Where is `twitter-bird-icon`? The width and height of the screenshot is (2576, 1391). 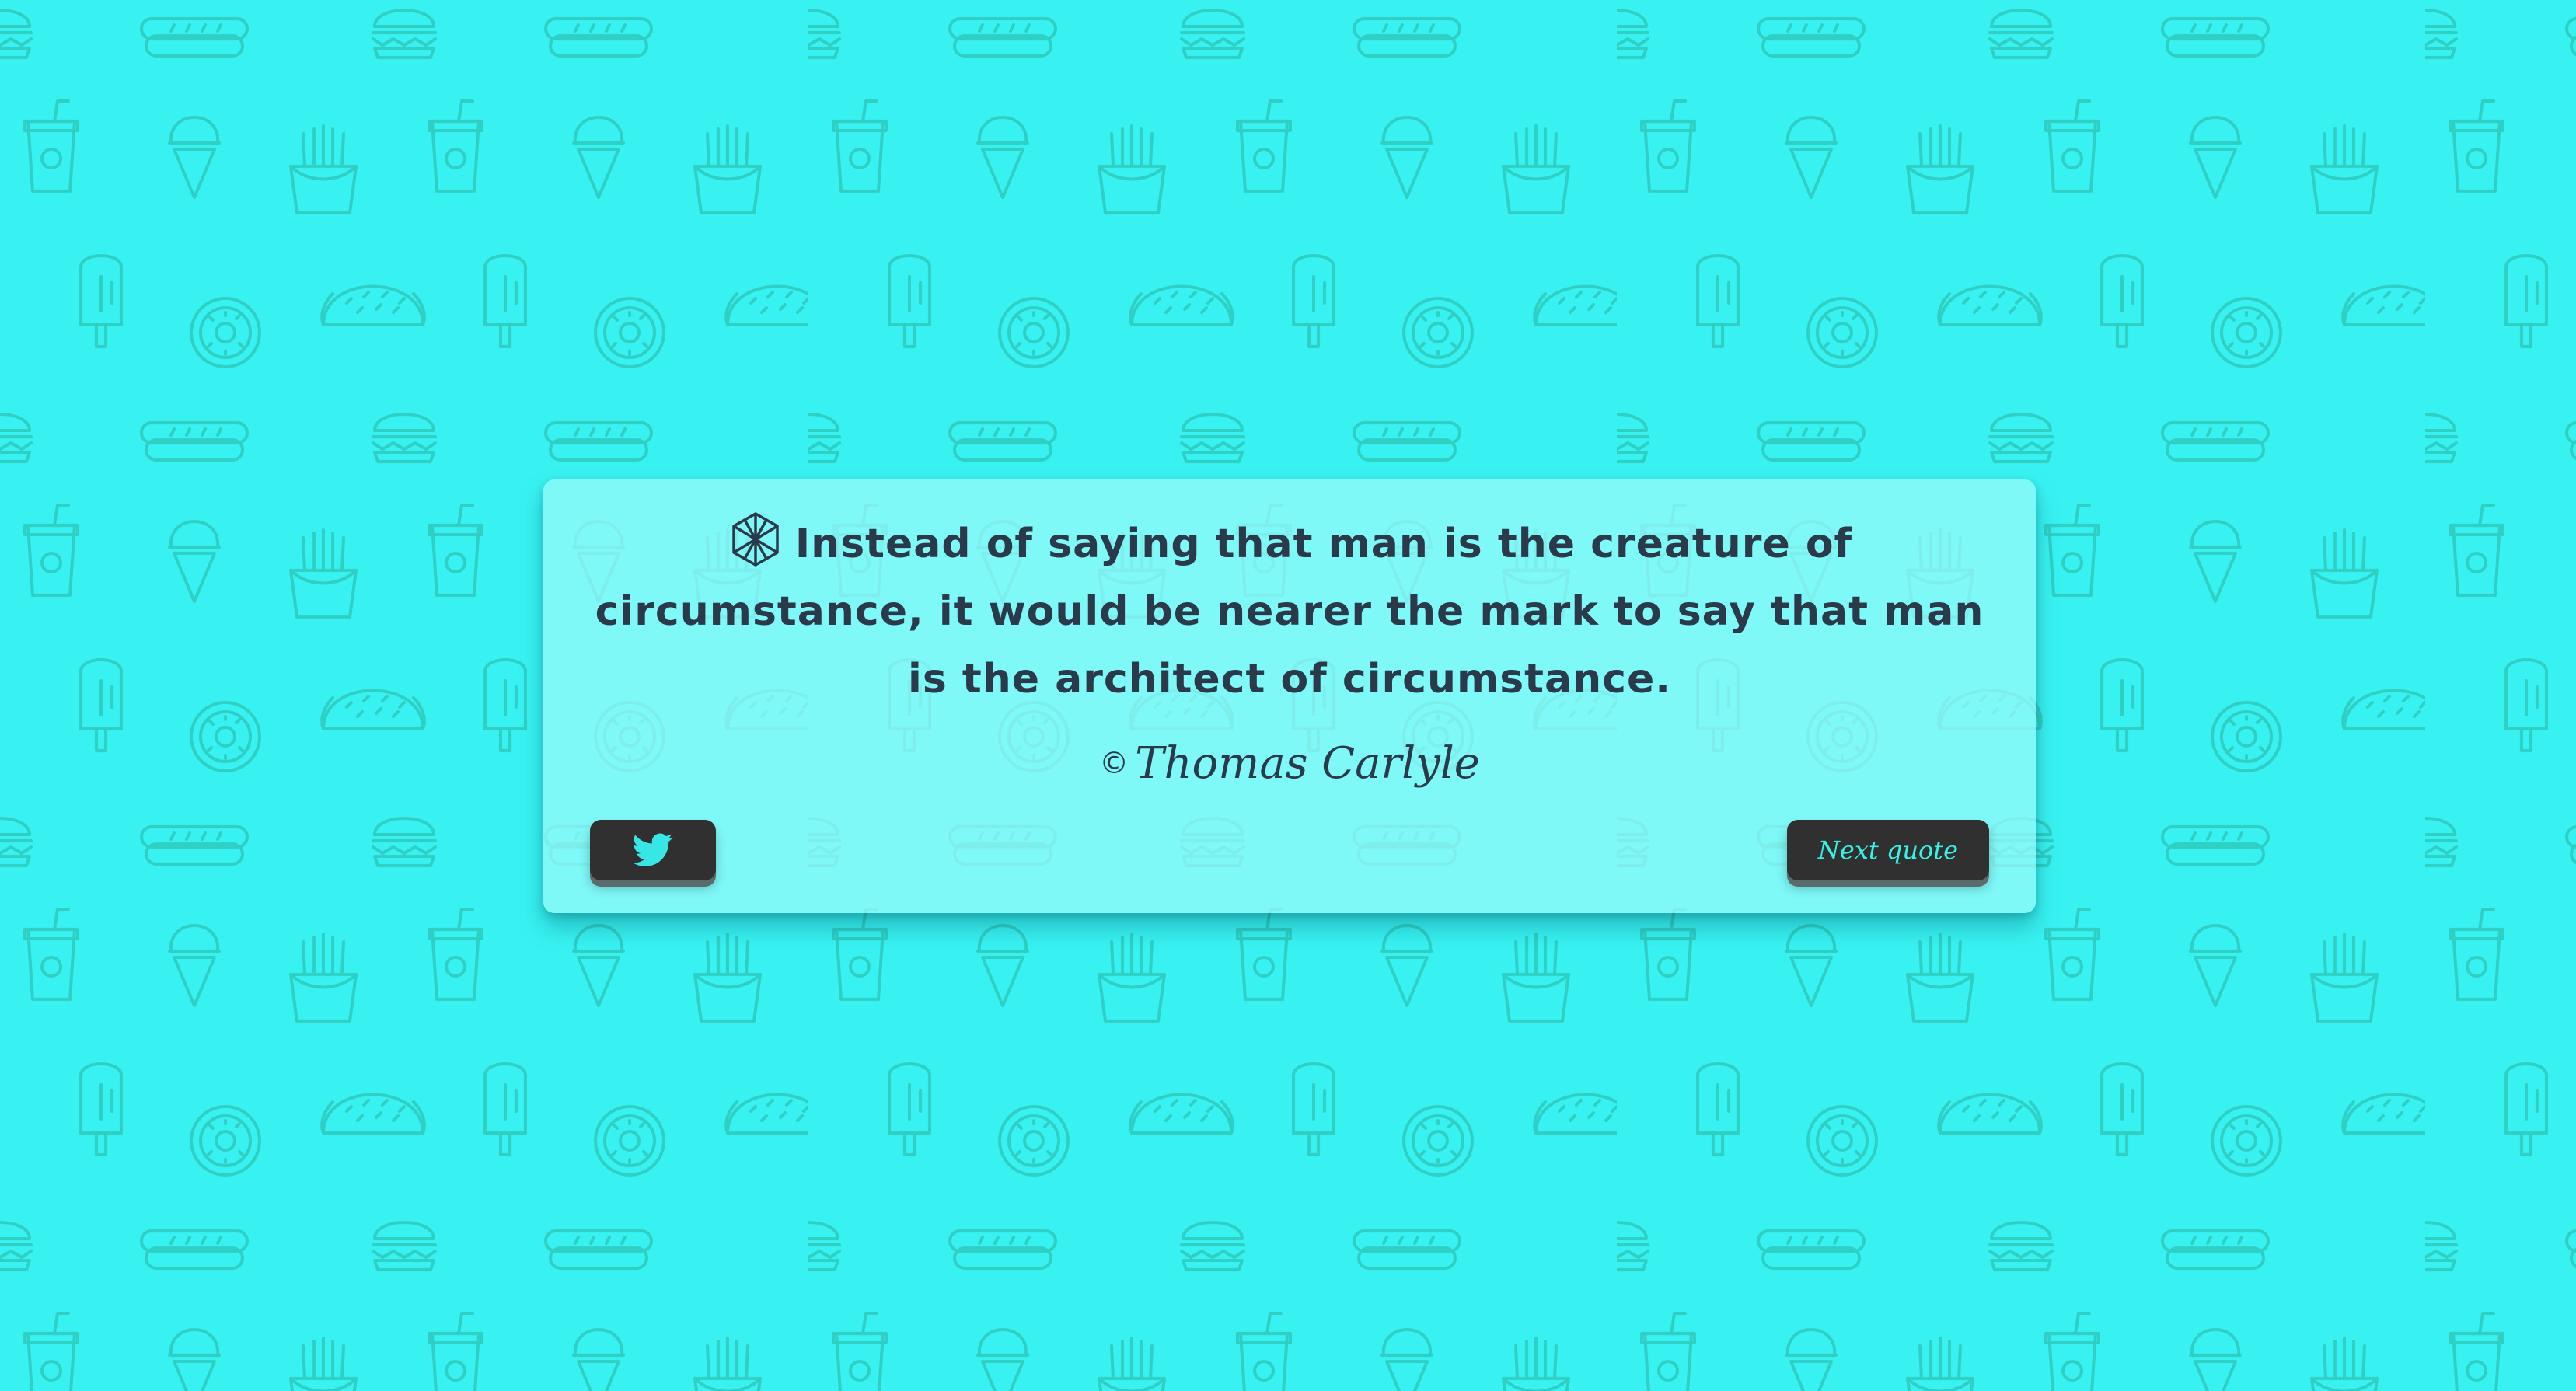
twitter-bird-icon is located at coordinates (653, 850).